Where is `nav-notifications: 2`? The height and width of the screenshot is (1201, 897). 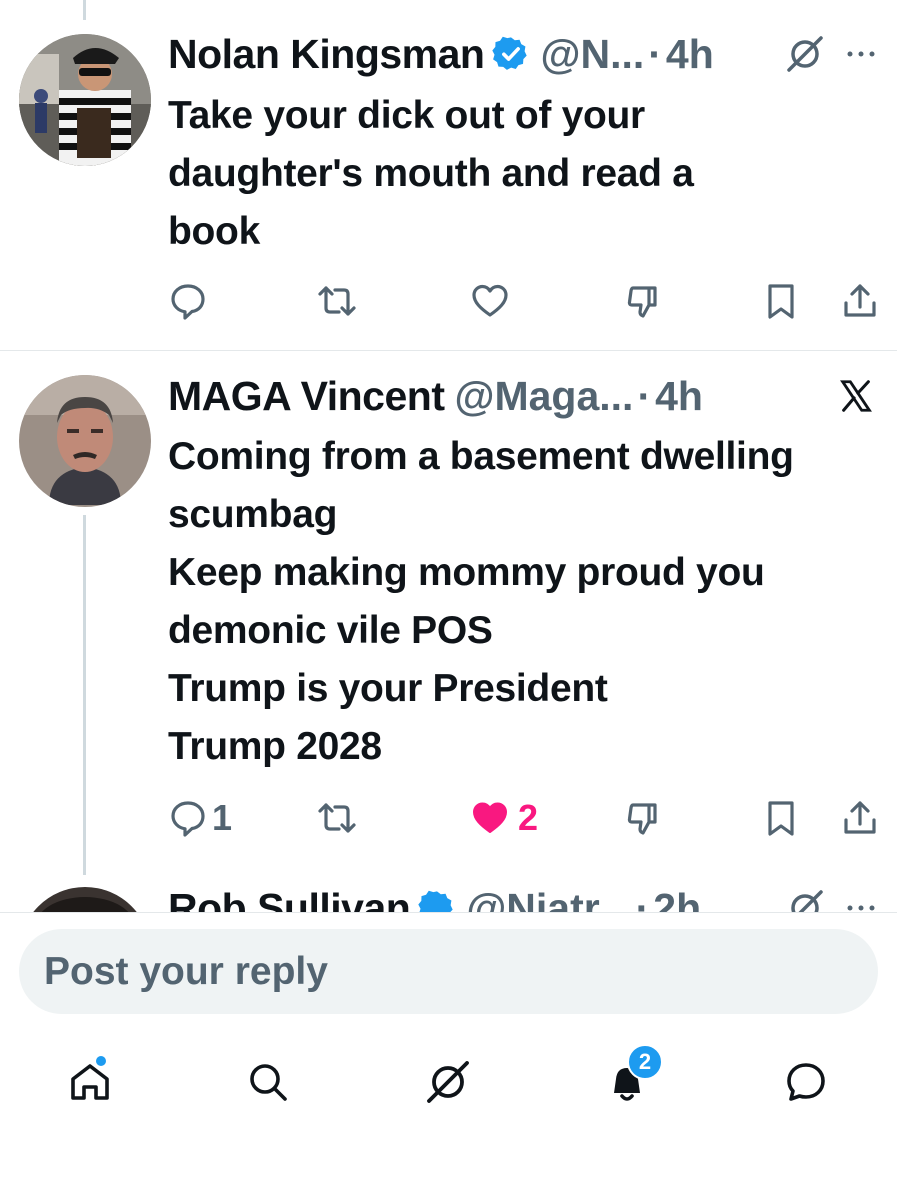 nav-notifications: 2 is located at coordinates (630, 1078).